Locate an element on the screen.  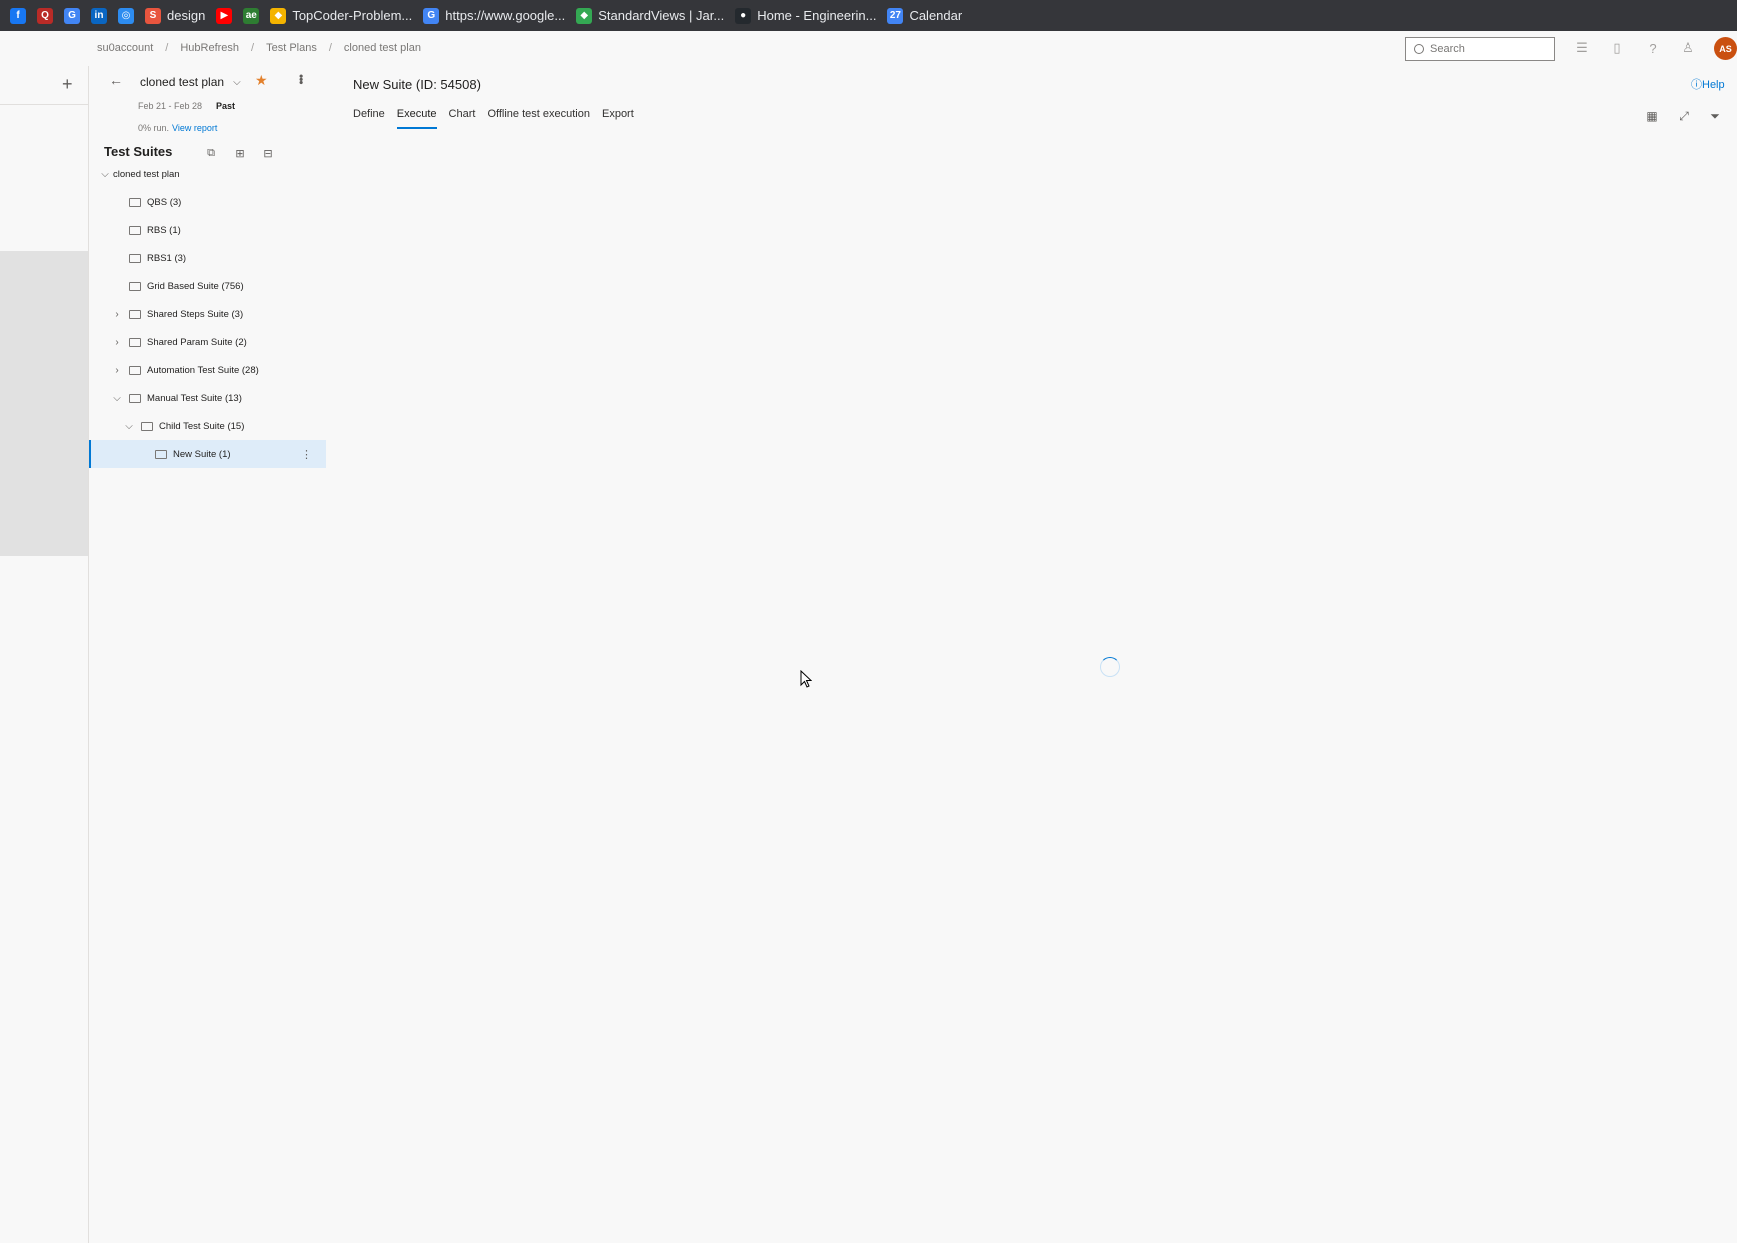
tree-item: New Suite (1) ⋮ is located at coordinates (207, 454).